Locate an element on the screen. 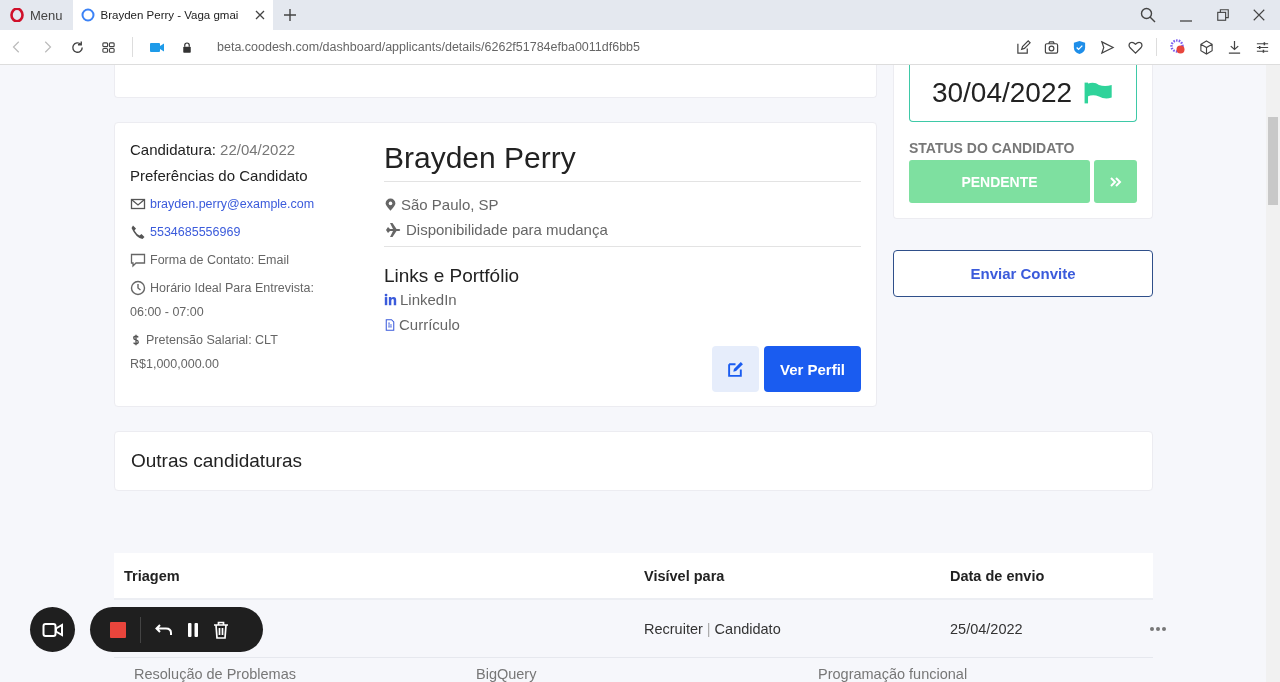 The width and height of the screenshot is (1280, 682). opera-logo is located at coordinates (17, 15).